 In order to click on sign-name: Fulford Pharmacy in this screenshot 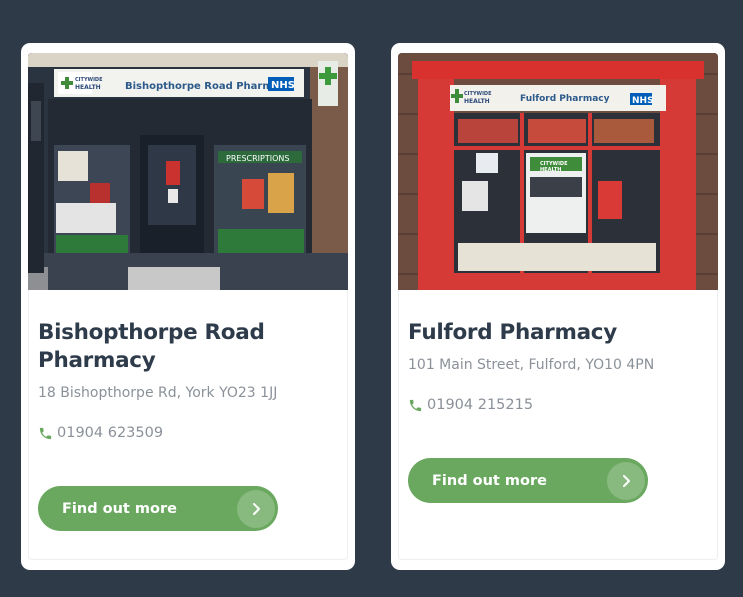, I will do `click(565, 99)`.